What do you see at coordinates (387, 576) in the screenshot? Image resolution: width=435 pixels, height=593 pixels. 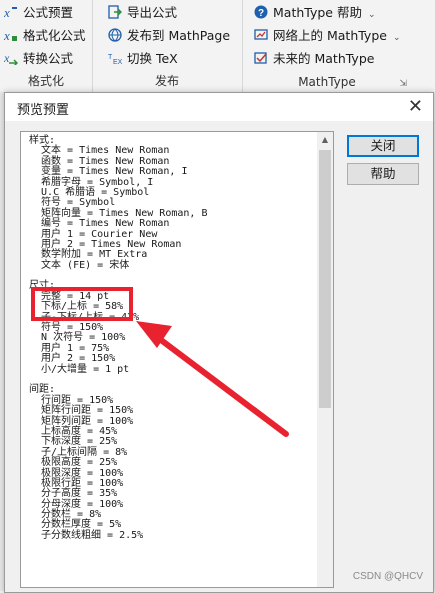 I see `watermark-text: CSDN @QHCV` at bounding box center [387, 576].